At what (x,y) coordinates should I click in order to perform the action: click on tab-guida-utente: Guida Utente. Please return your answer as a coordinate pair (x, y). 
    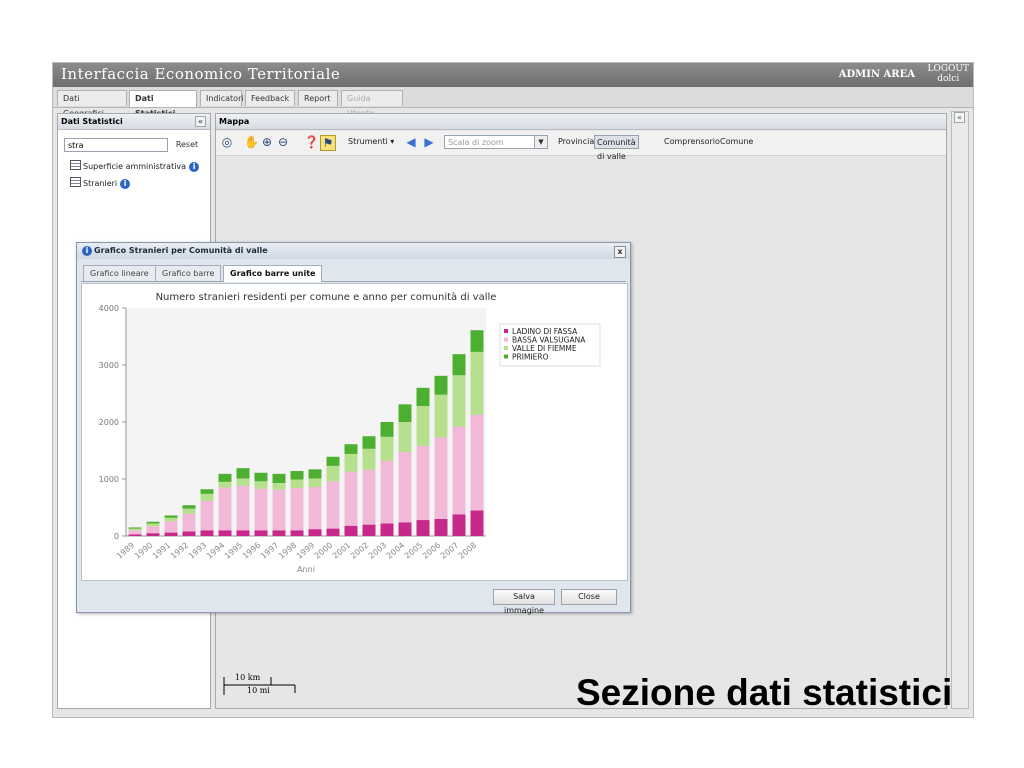
    Looking at the image, I should click on (372, 104).